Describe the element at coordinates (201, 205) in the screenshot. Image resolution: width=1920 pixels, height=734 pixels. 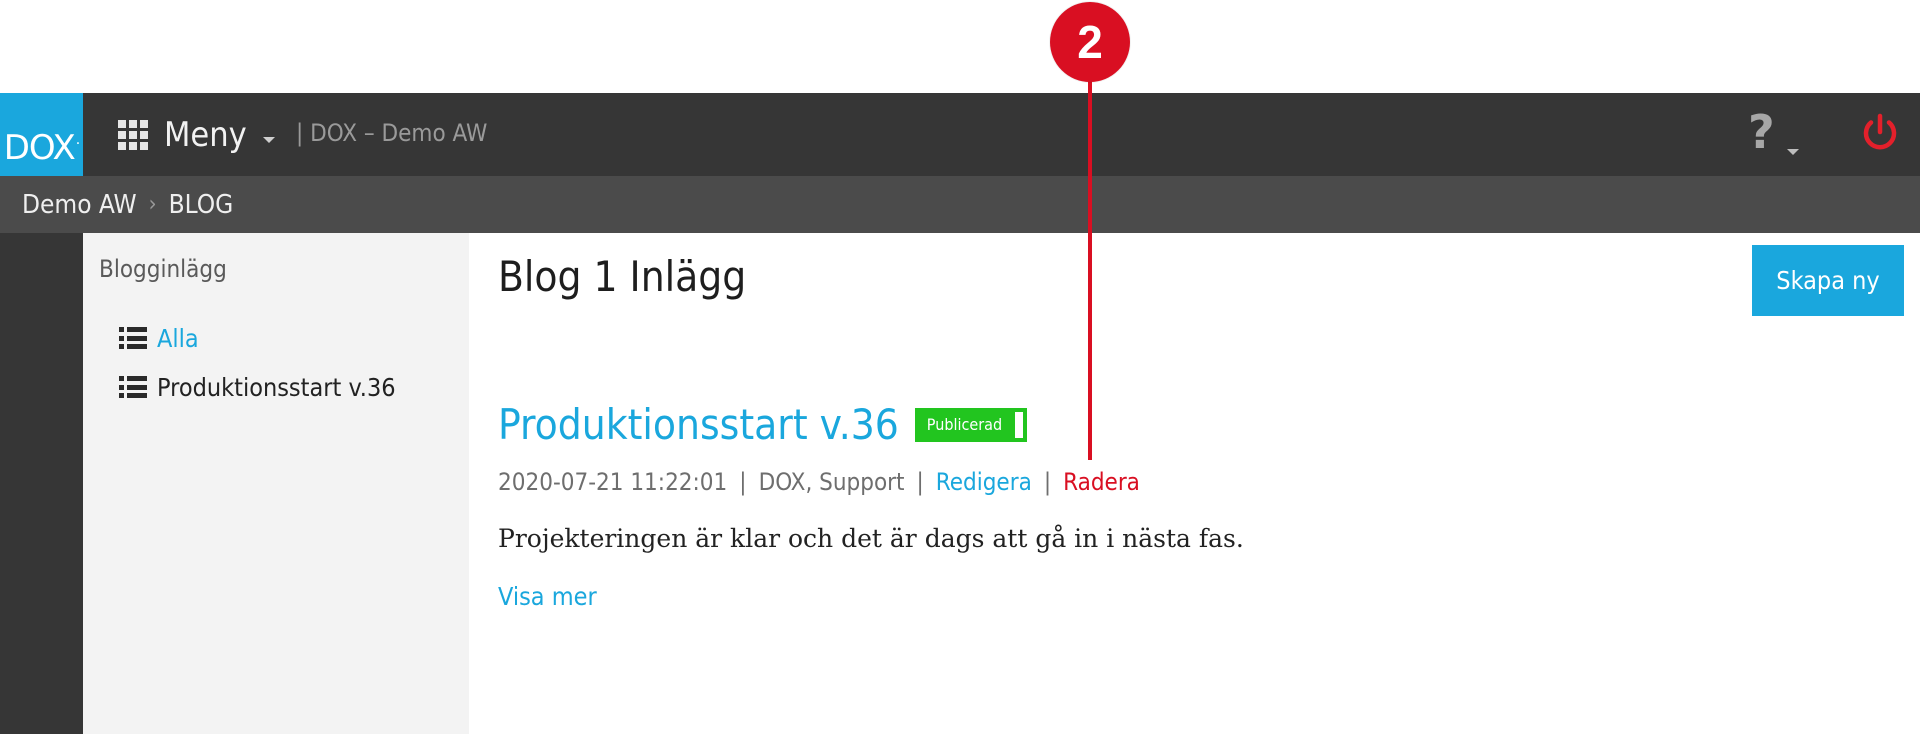
I see `breadcrumb-item-blog: BLOG` at that location.